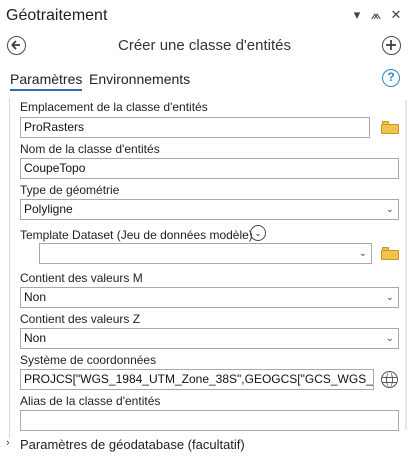 The width and height of the screenshot is (409, 458). Describe the element at coordinates (88, 360) in the screenshot. I see `coord-sys-label: Système de coordonnées` at that location.